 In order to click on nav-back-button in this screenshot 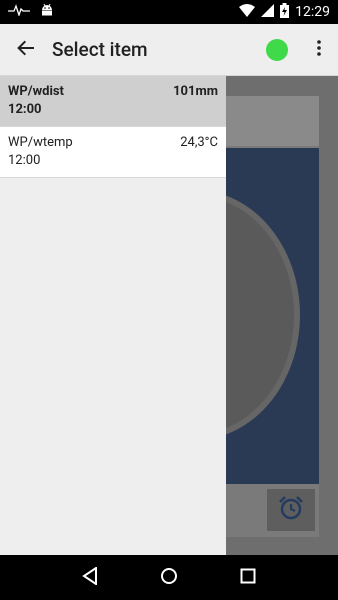, I will do `click(90, 578)`.